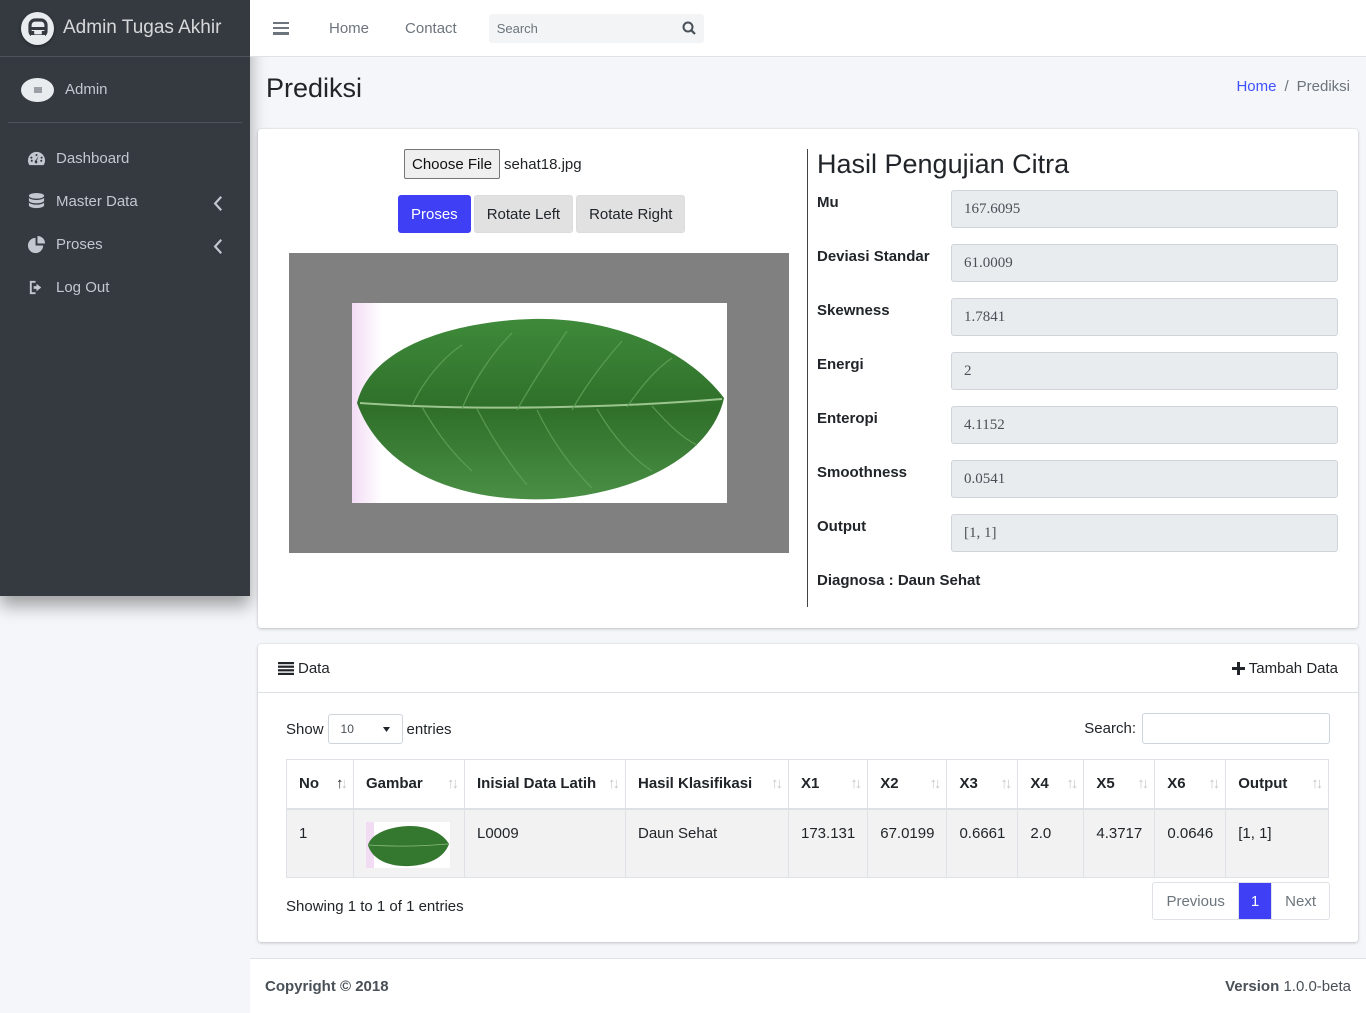 This screenshot has height=1013, width=1366. What do you see at coordinates (1293, 86) in the screenshot?
I see `breadcrumb: Home / Prediksi` at bounding box center [1293, 86].